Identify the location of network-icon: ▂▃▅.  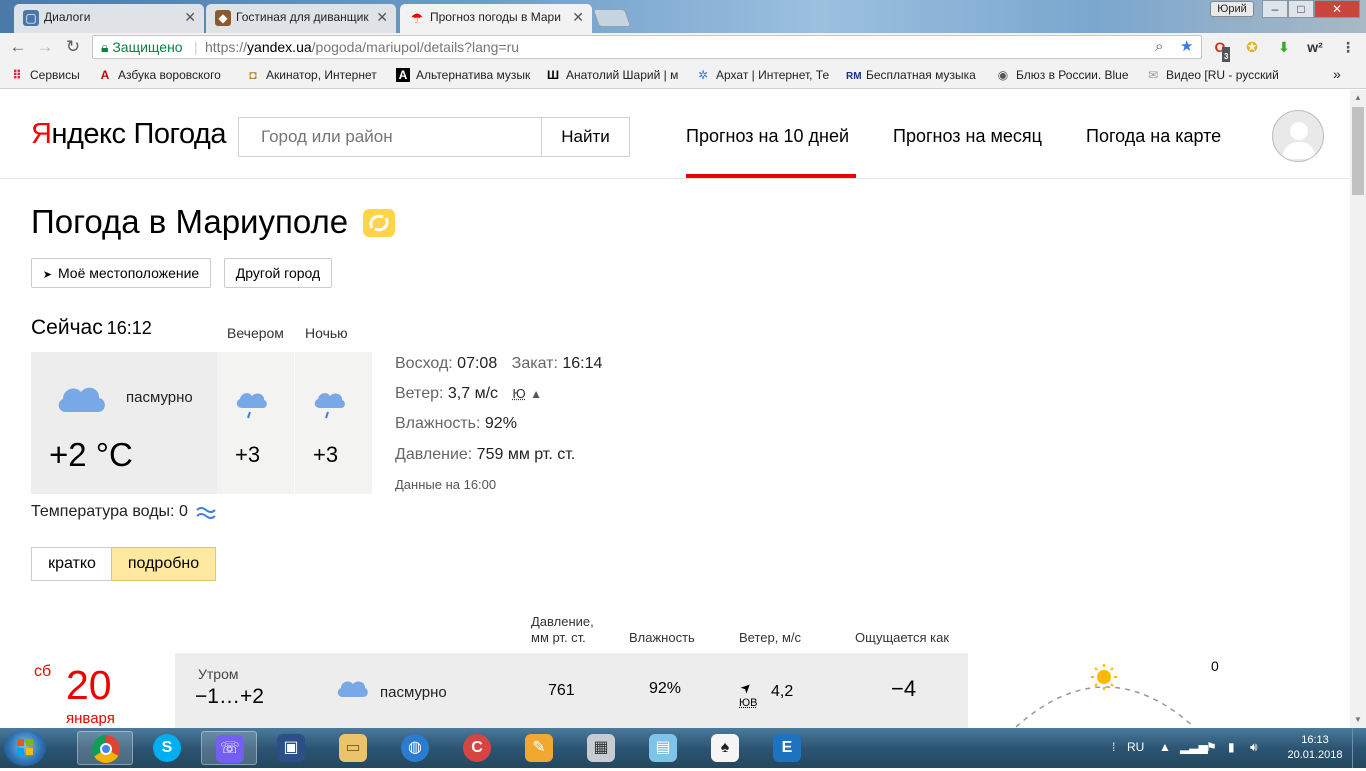
(1194, 747).